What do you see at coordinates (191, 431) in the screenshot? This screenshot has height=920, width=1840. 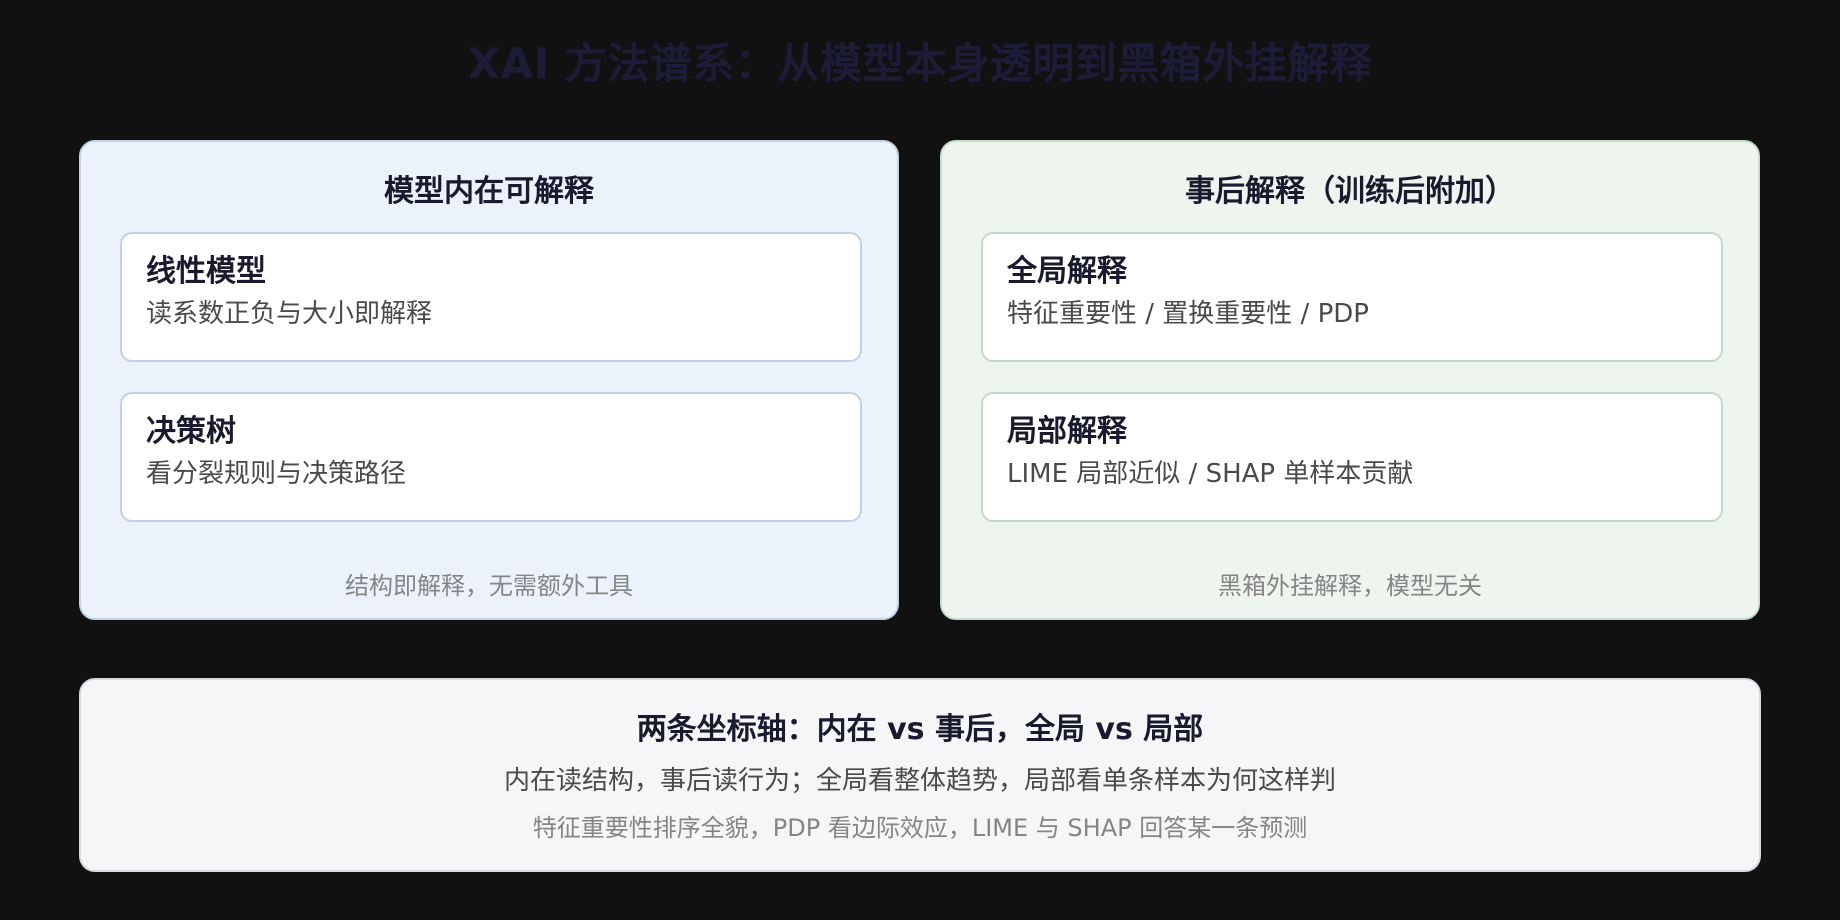 I see `card-title: 决策树` at bounding box center [191, 431].